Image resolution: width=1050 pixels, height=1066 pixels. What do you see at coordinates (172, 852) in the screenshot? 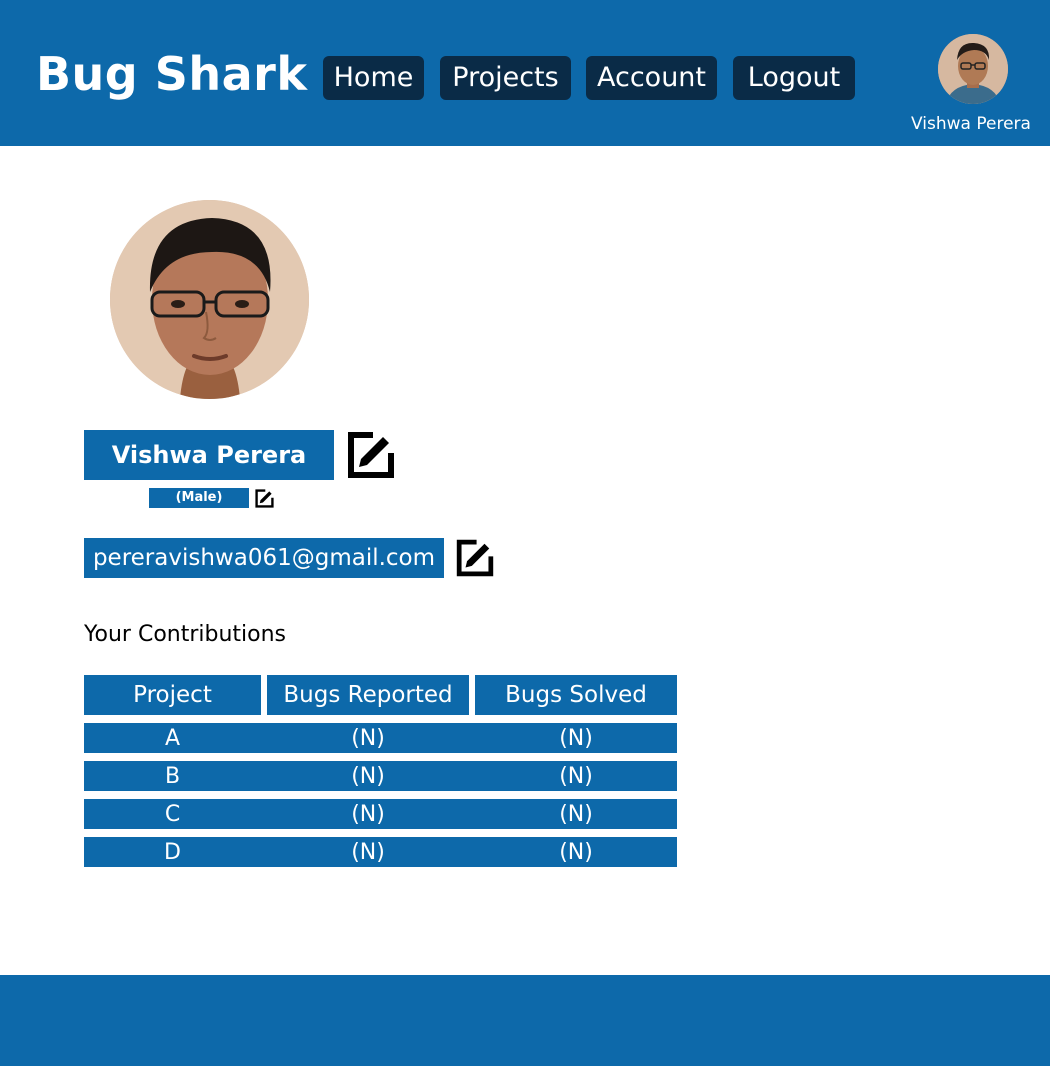
I see `cell-project: D` at bounding box center [172, 852].